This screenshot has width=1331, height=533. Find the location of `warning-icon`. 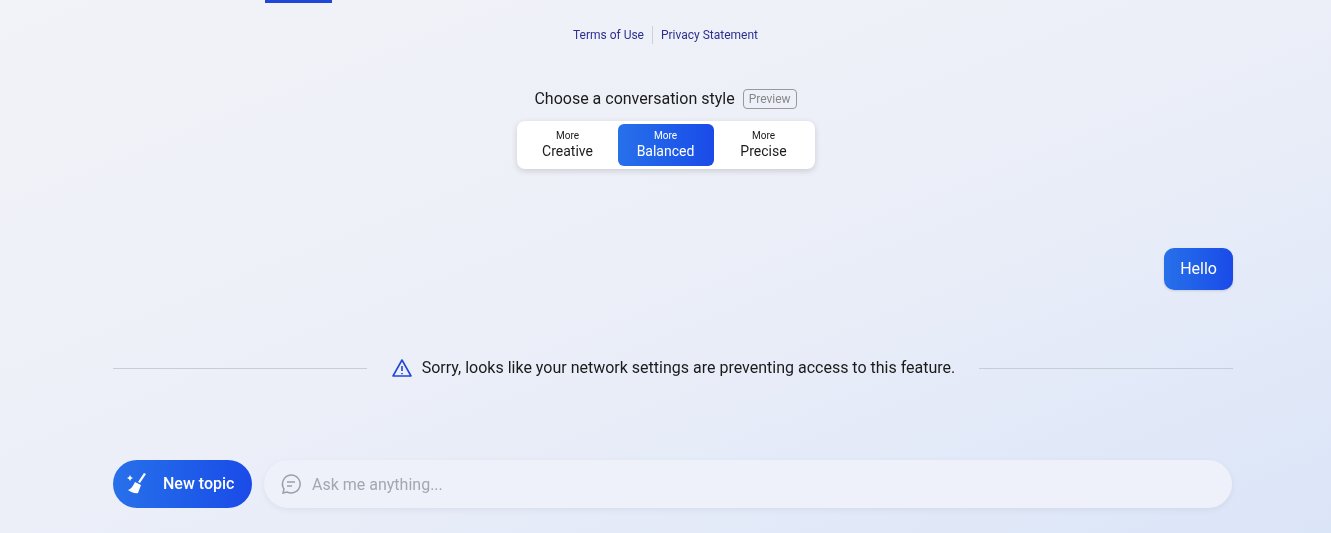

warning-icon is located at coordinates (401, 368).